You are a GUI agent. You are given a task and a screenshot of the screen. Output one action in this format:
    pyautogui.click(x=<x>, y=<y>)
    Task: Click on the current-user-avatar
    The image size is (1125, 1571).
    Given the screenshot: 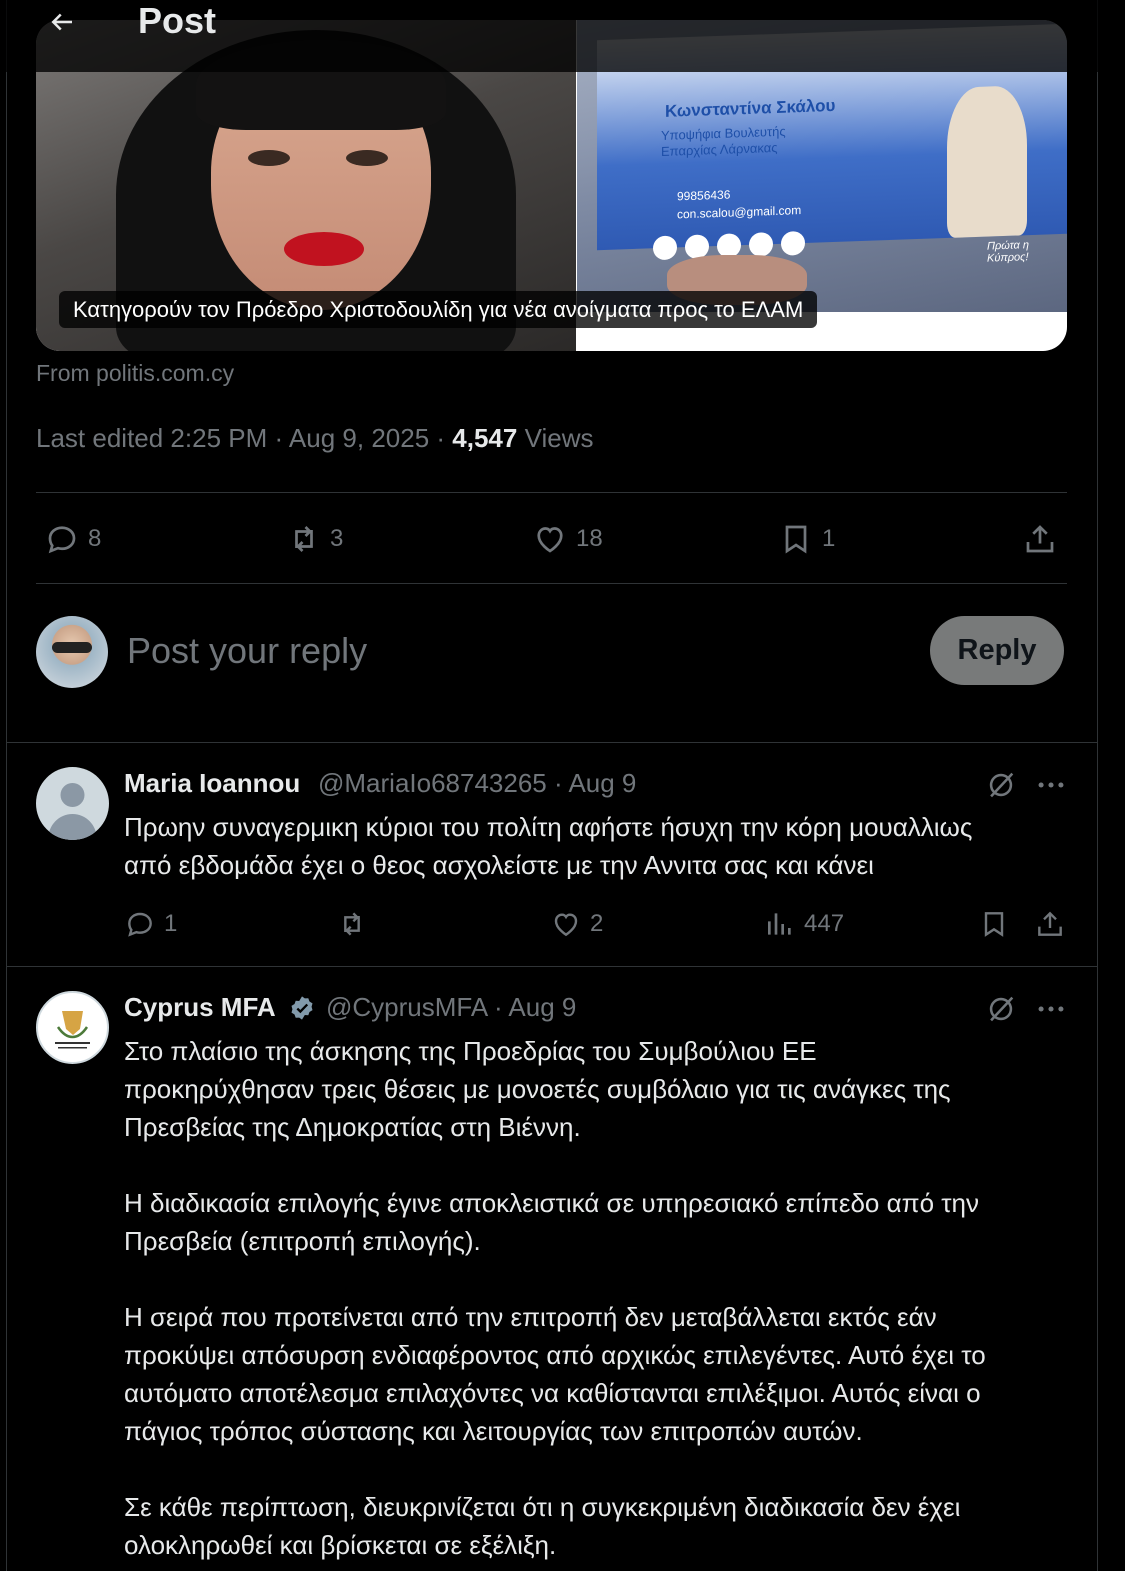 What is the action you would take?
    pyautogui.click(x=72, y=652)
    